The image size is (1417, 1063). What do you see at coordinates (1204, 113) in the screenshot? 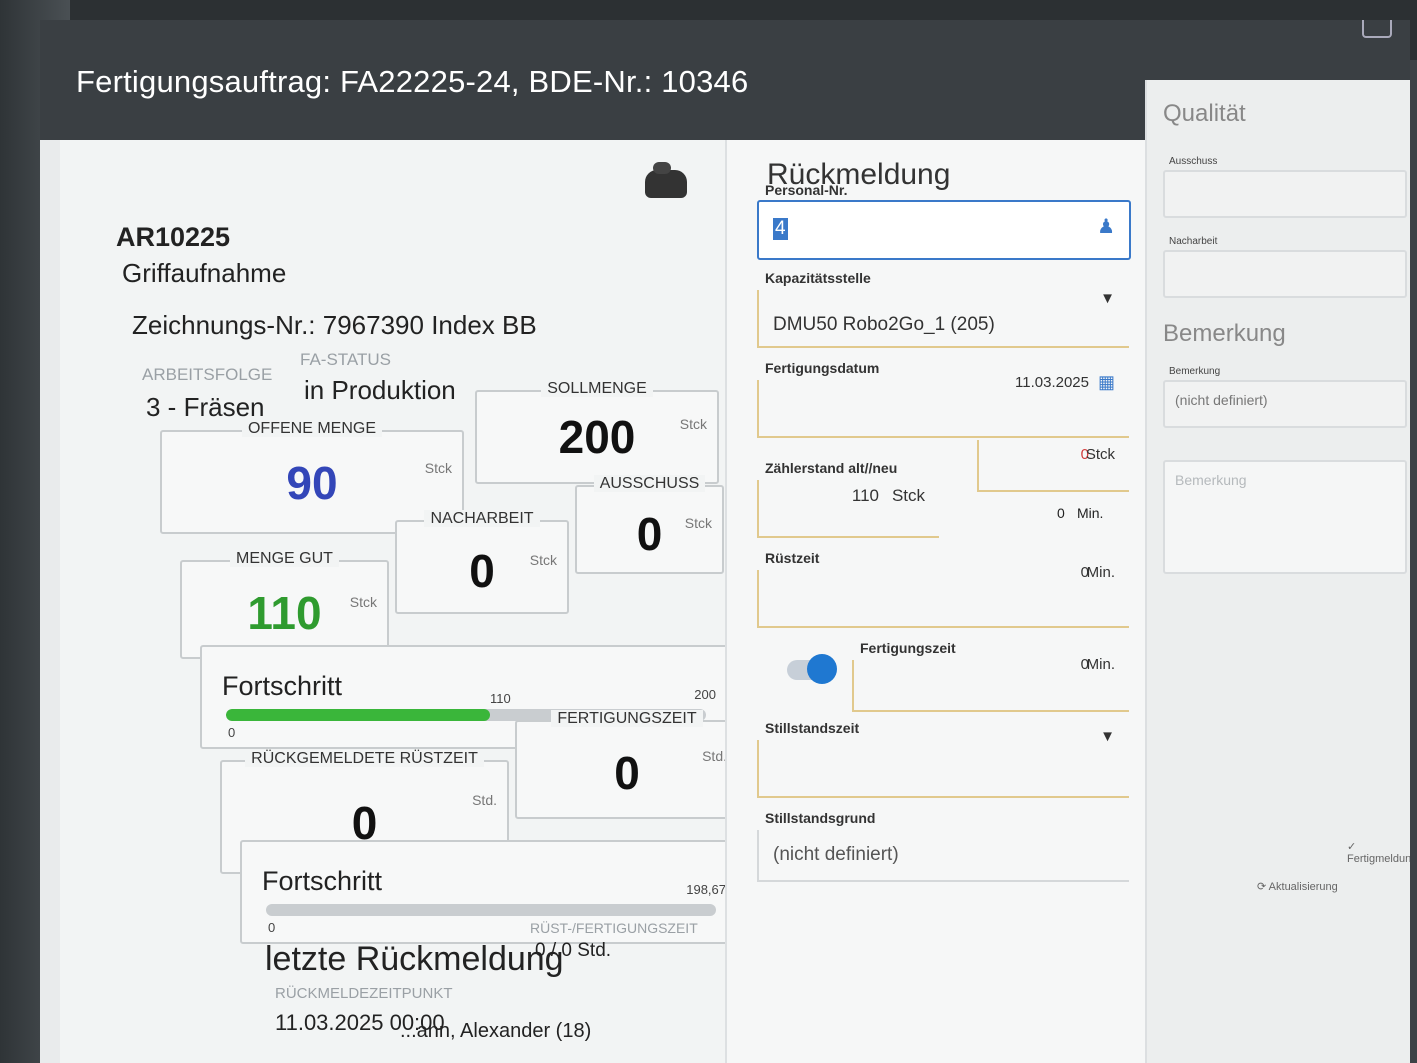
I see `quality-heading: Qualität` at bounding box center [1204, 113].